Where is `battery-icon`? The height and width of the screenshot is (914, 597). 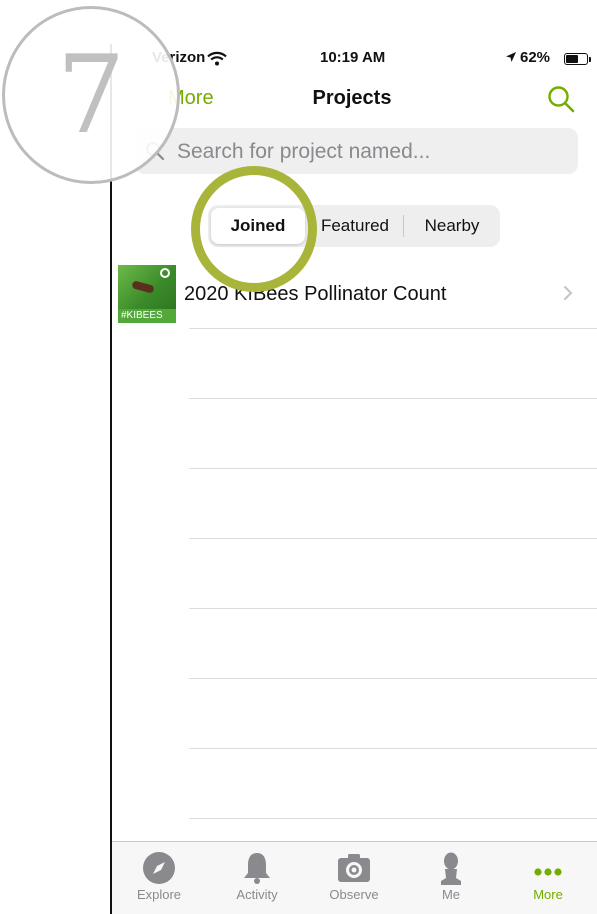
battery-icon is located at coordinates (577, 59).